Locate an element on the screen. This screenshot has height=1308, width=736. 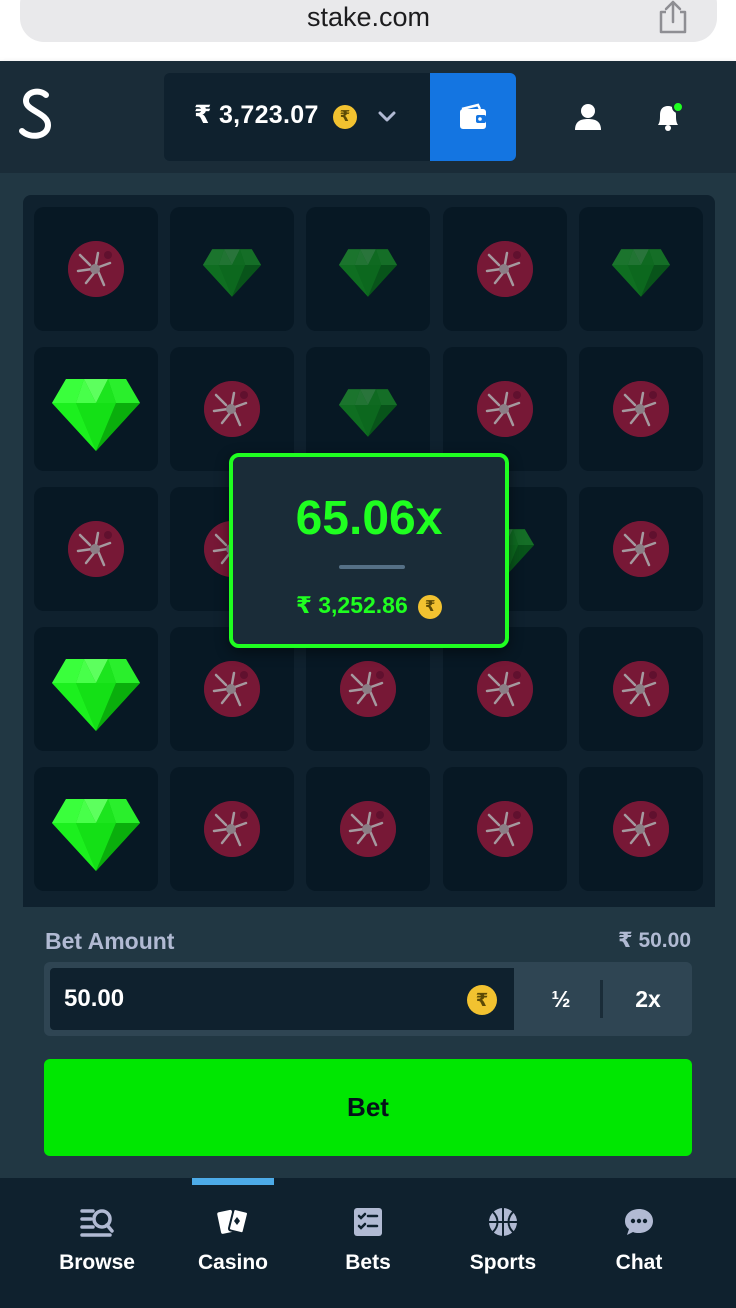
stake-logo is located at coordinates (36, 115).